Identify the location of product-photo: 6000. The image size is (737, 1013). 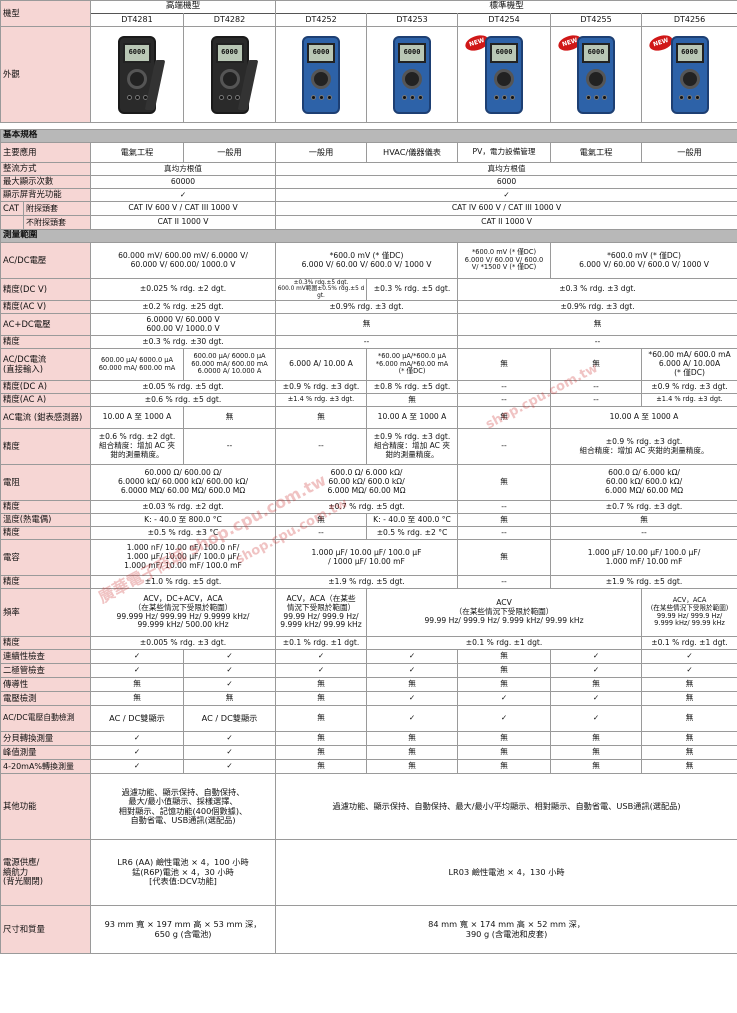
(229, 74).